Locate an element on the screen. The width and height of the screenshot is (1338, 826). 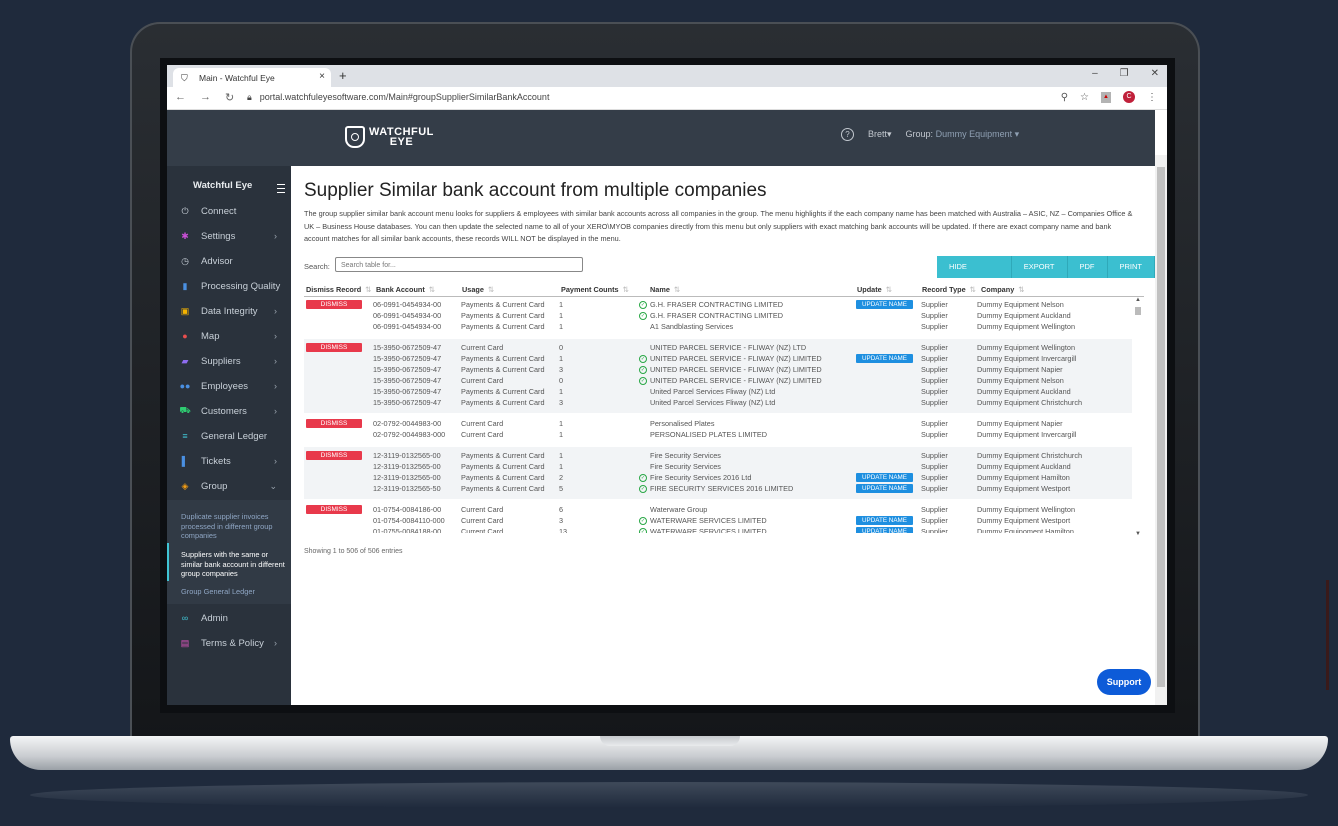
minimize-button: – is located at coordinates (1095, 73).